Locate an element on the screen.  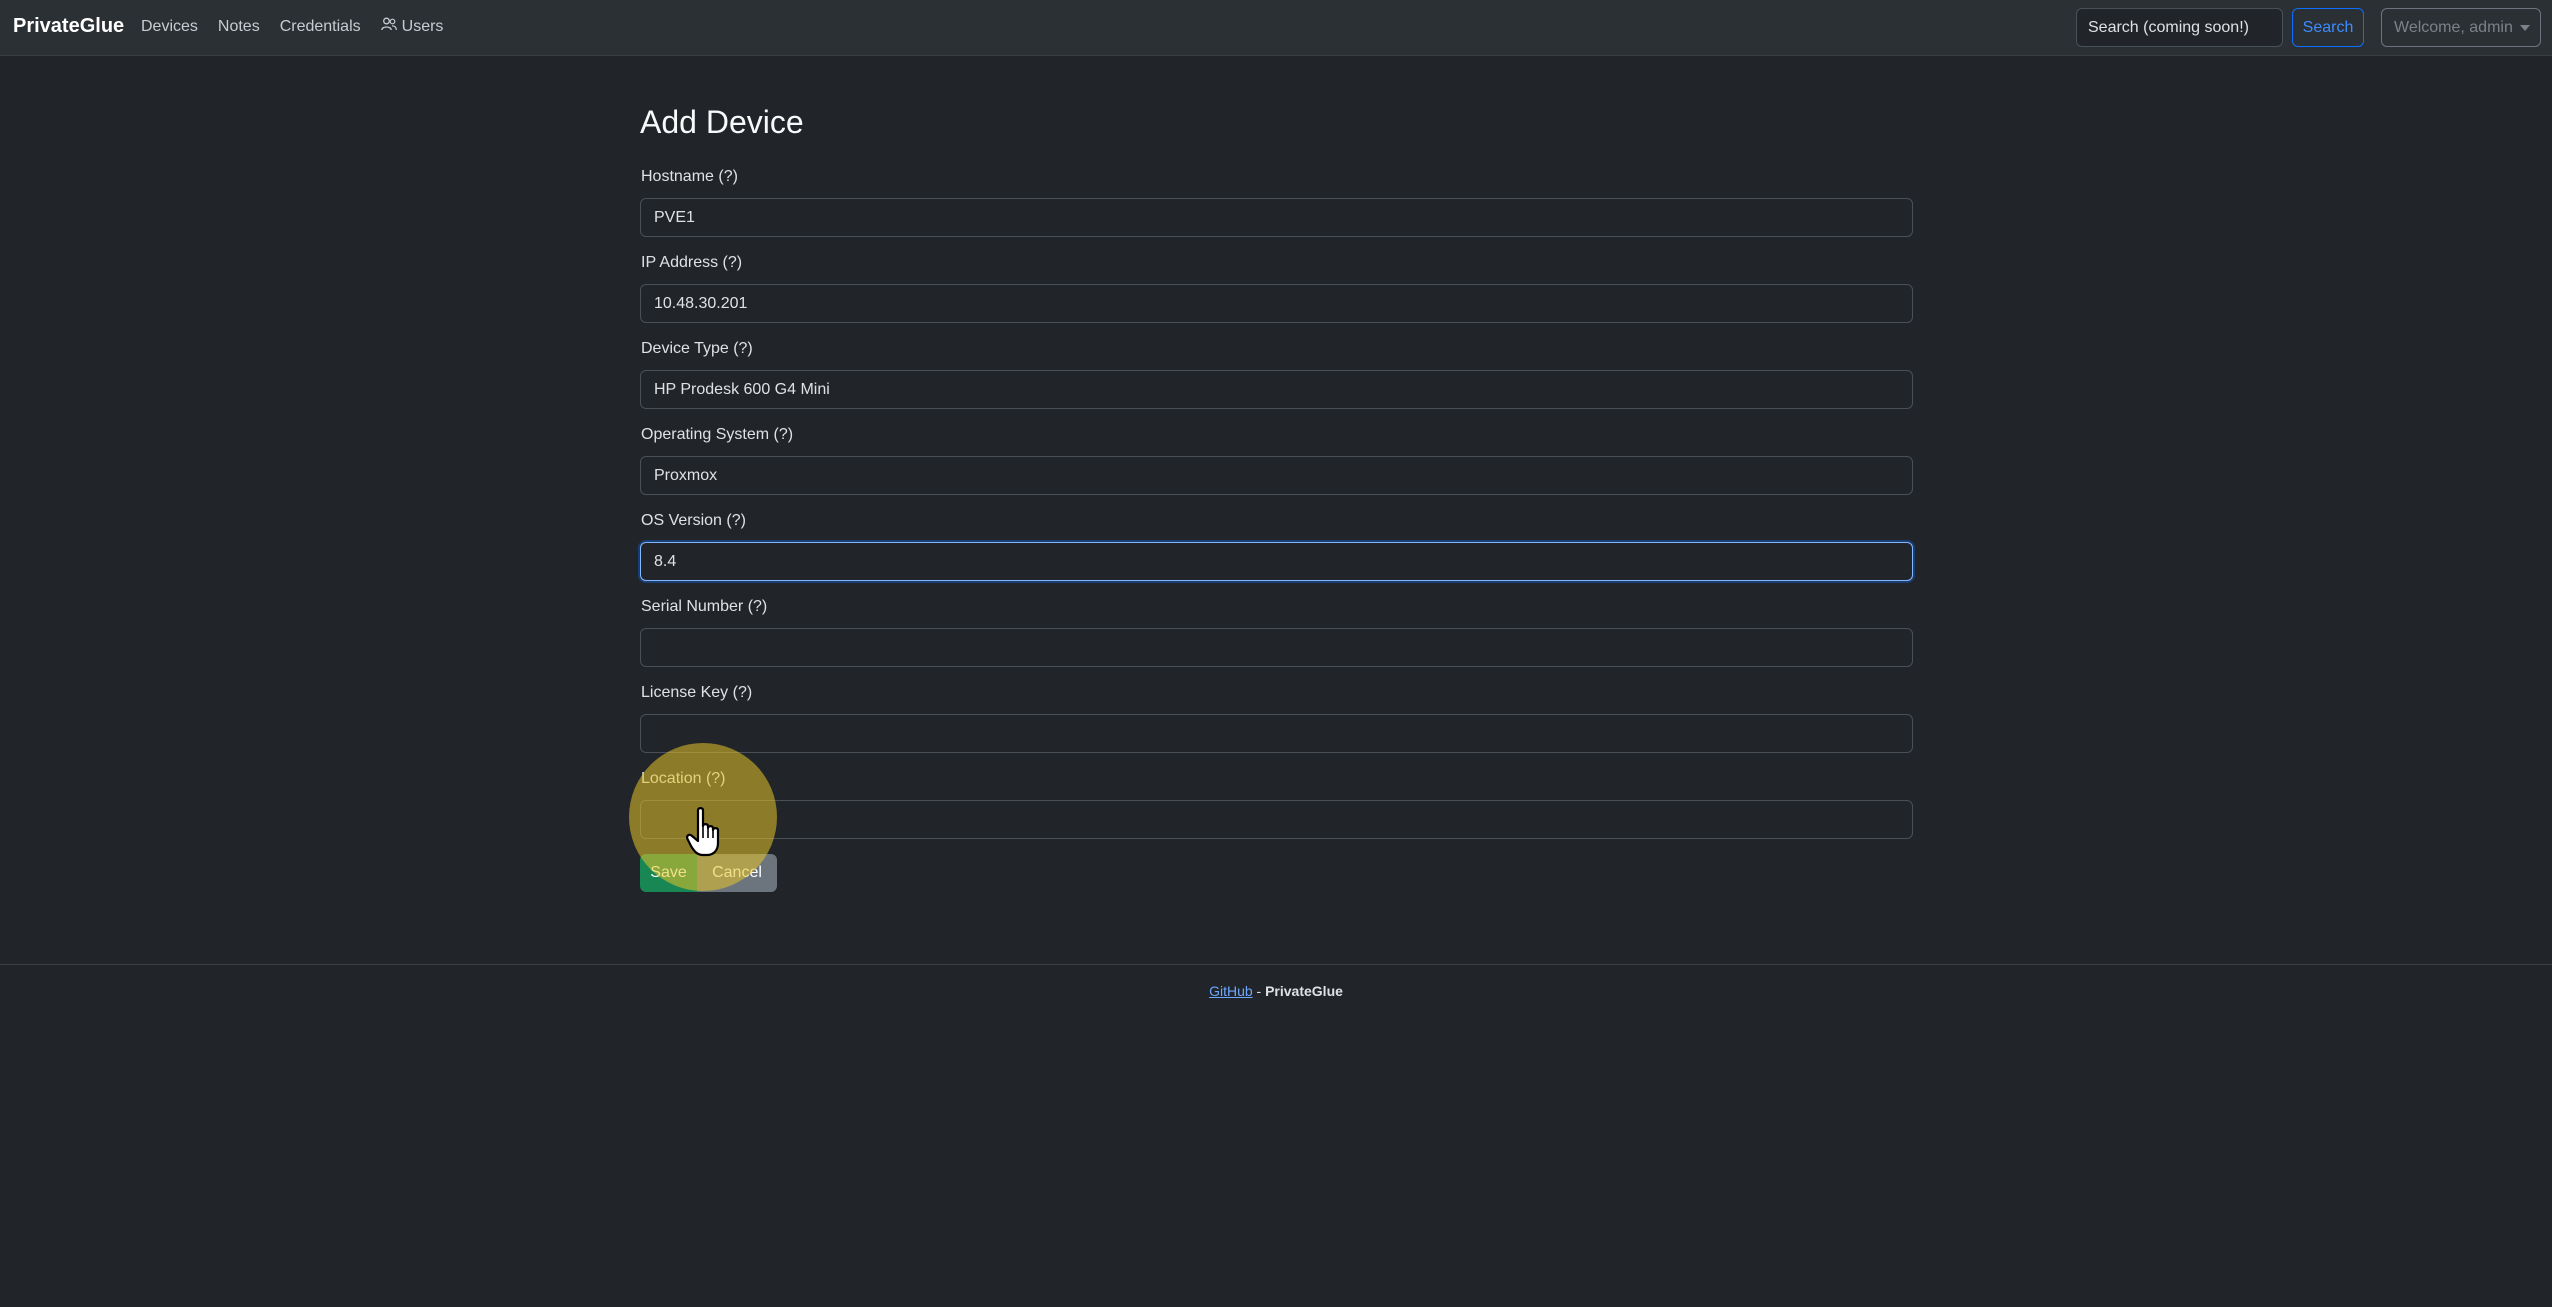
location-label: Location (?) is located at coordinates (683, 779).